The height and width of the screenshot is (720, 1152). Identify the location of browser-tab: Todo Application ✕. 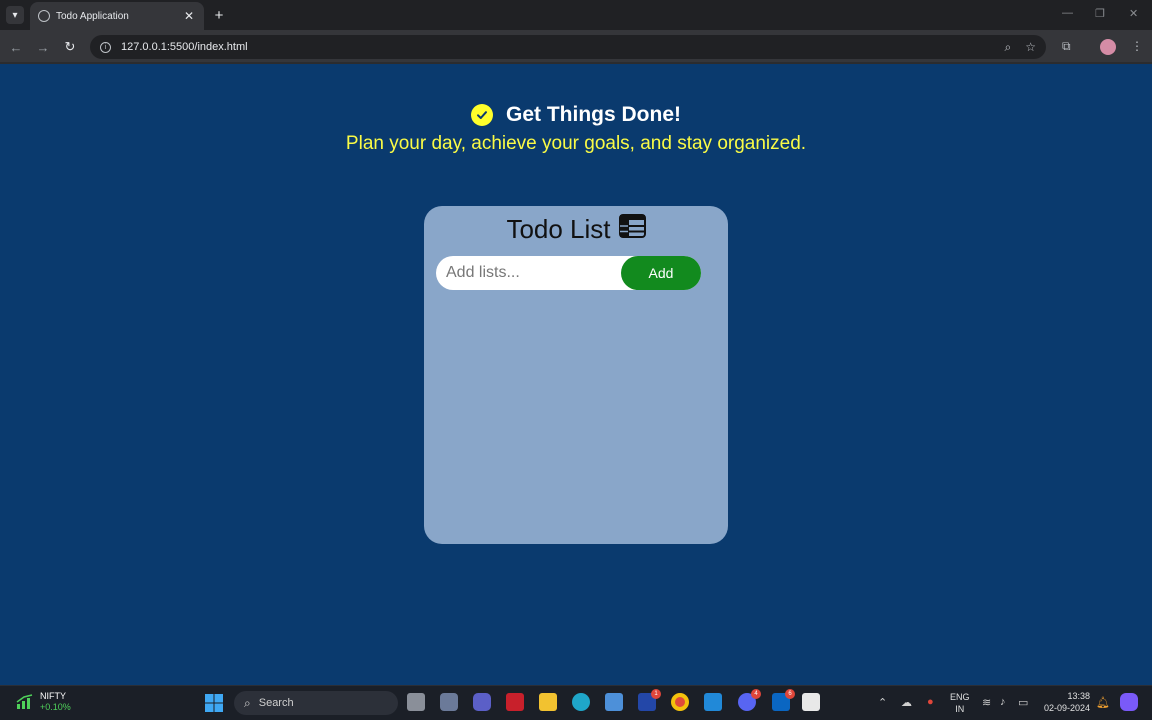
(117, 16).